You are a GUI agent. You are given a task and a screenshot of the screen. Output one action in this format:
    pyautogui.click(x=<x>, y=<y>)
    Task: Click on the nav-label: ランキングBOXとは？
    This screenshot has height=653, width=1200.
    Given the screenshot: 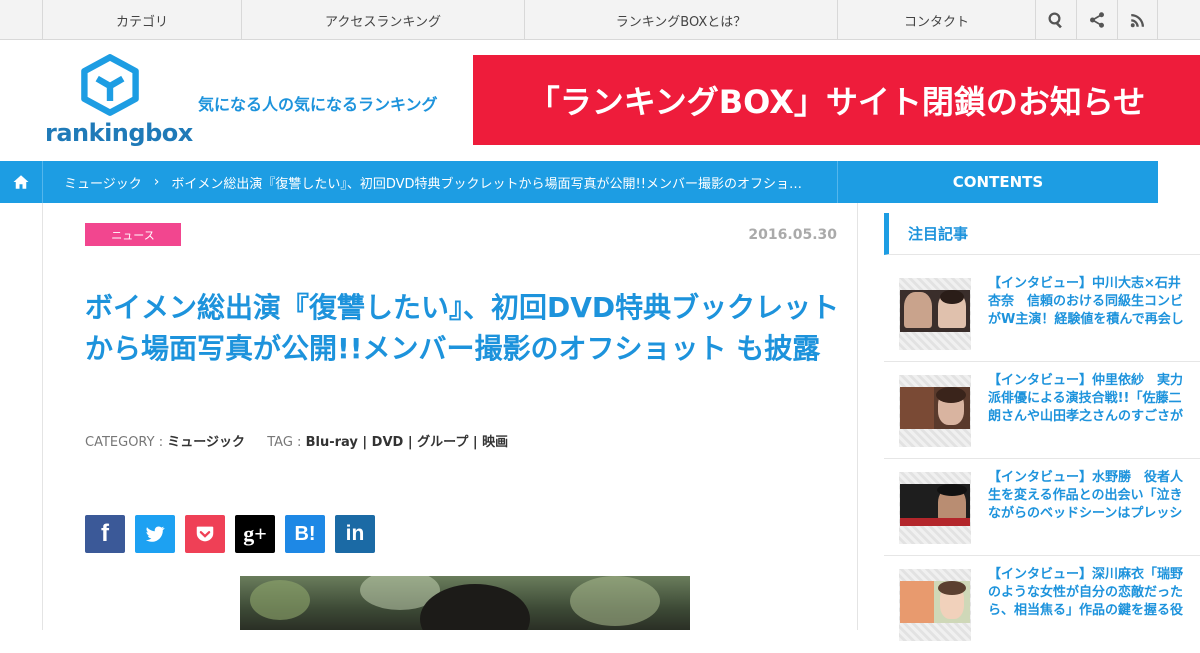 What is the action you would take?
    pyautogui.click(x=681, y=22)
    